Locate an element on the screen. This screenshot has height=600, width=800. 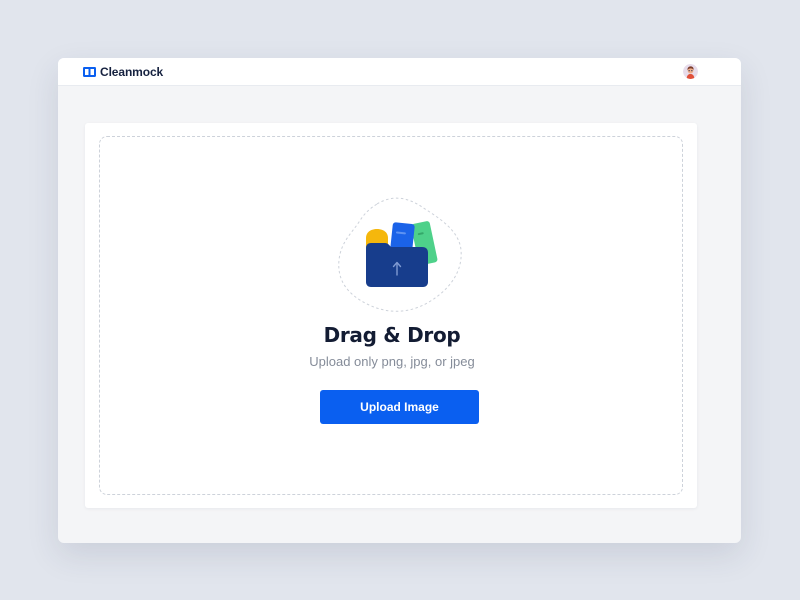
brand-name: Cleanmock is located at coordinates (132, 72).